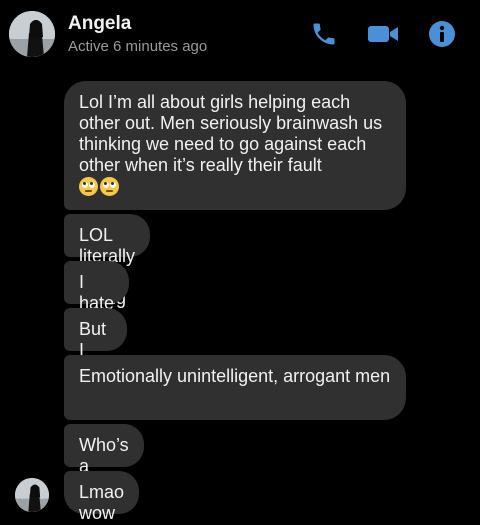  What do you see at coordinates (100, 23) in the screenshot?
I see `contact-name: Angela` at bounding box center [100, 23].